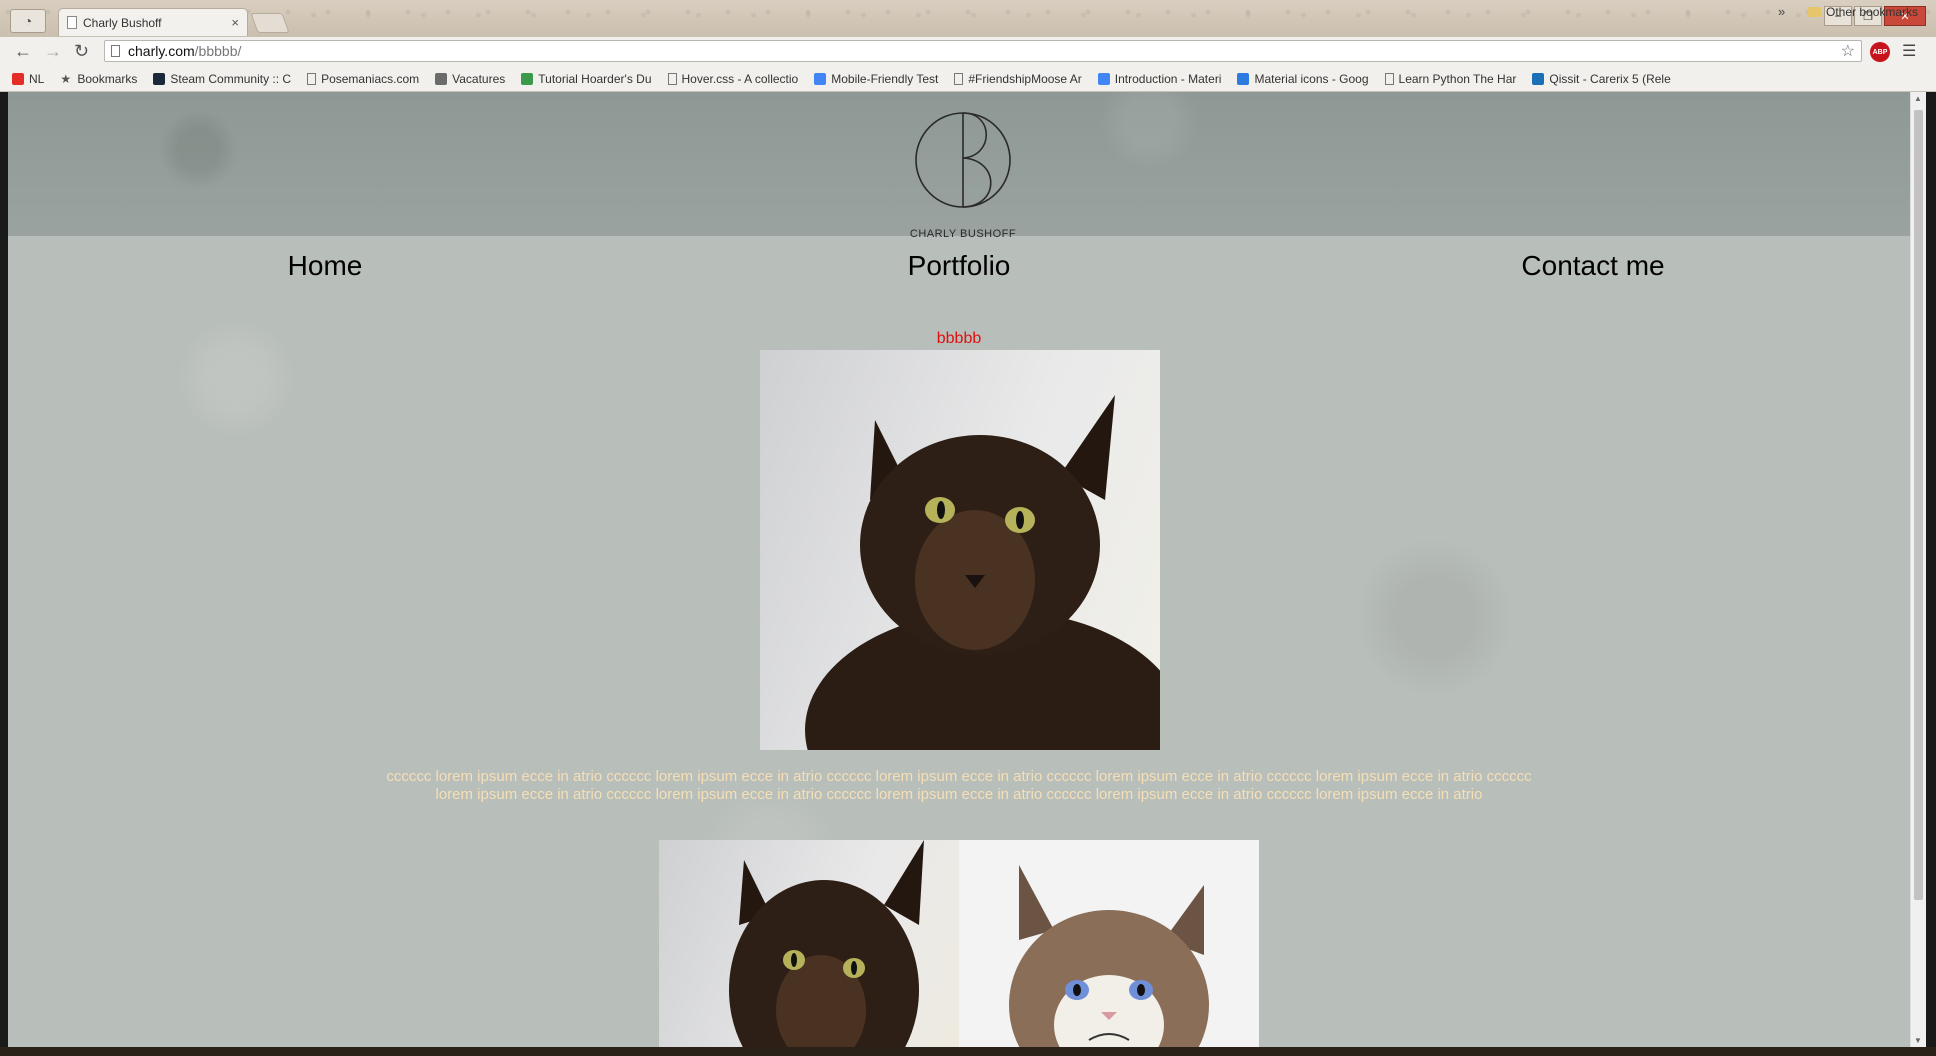  What do you see at coordinates (1909, 51) in the screenshot?
I see `hamburger-menu-icon: ☰` at bounding box center [1909, 51].